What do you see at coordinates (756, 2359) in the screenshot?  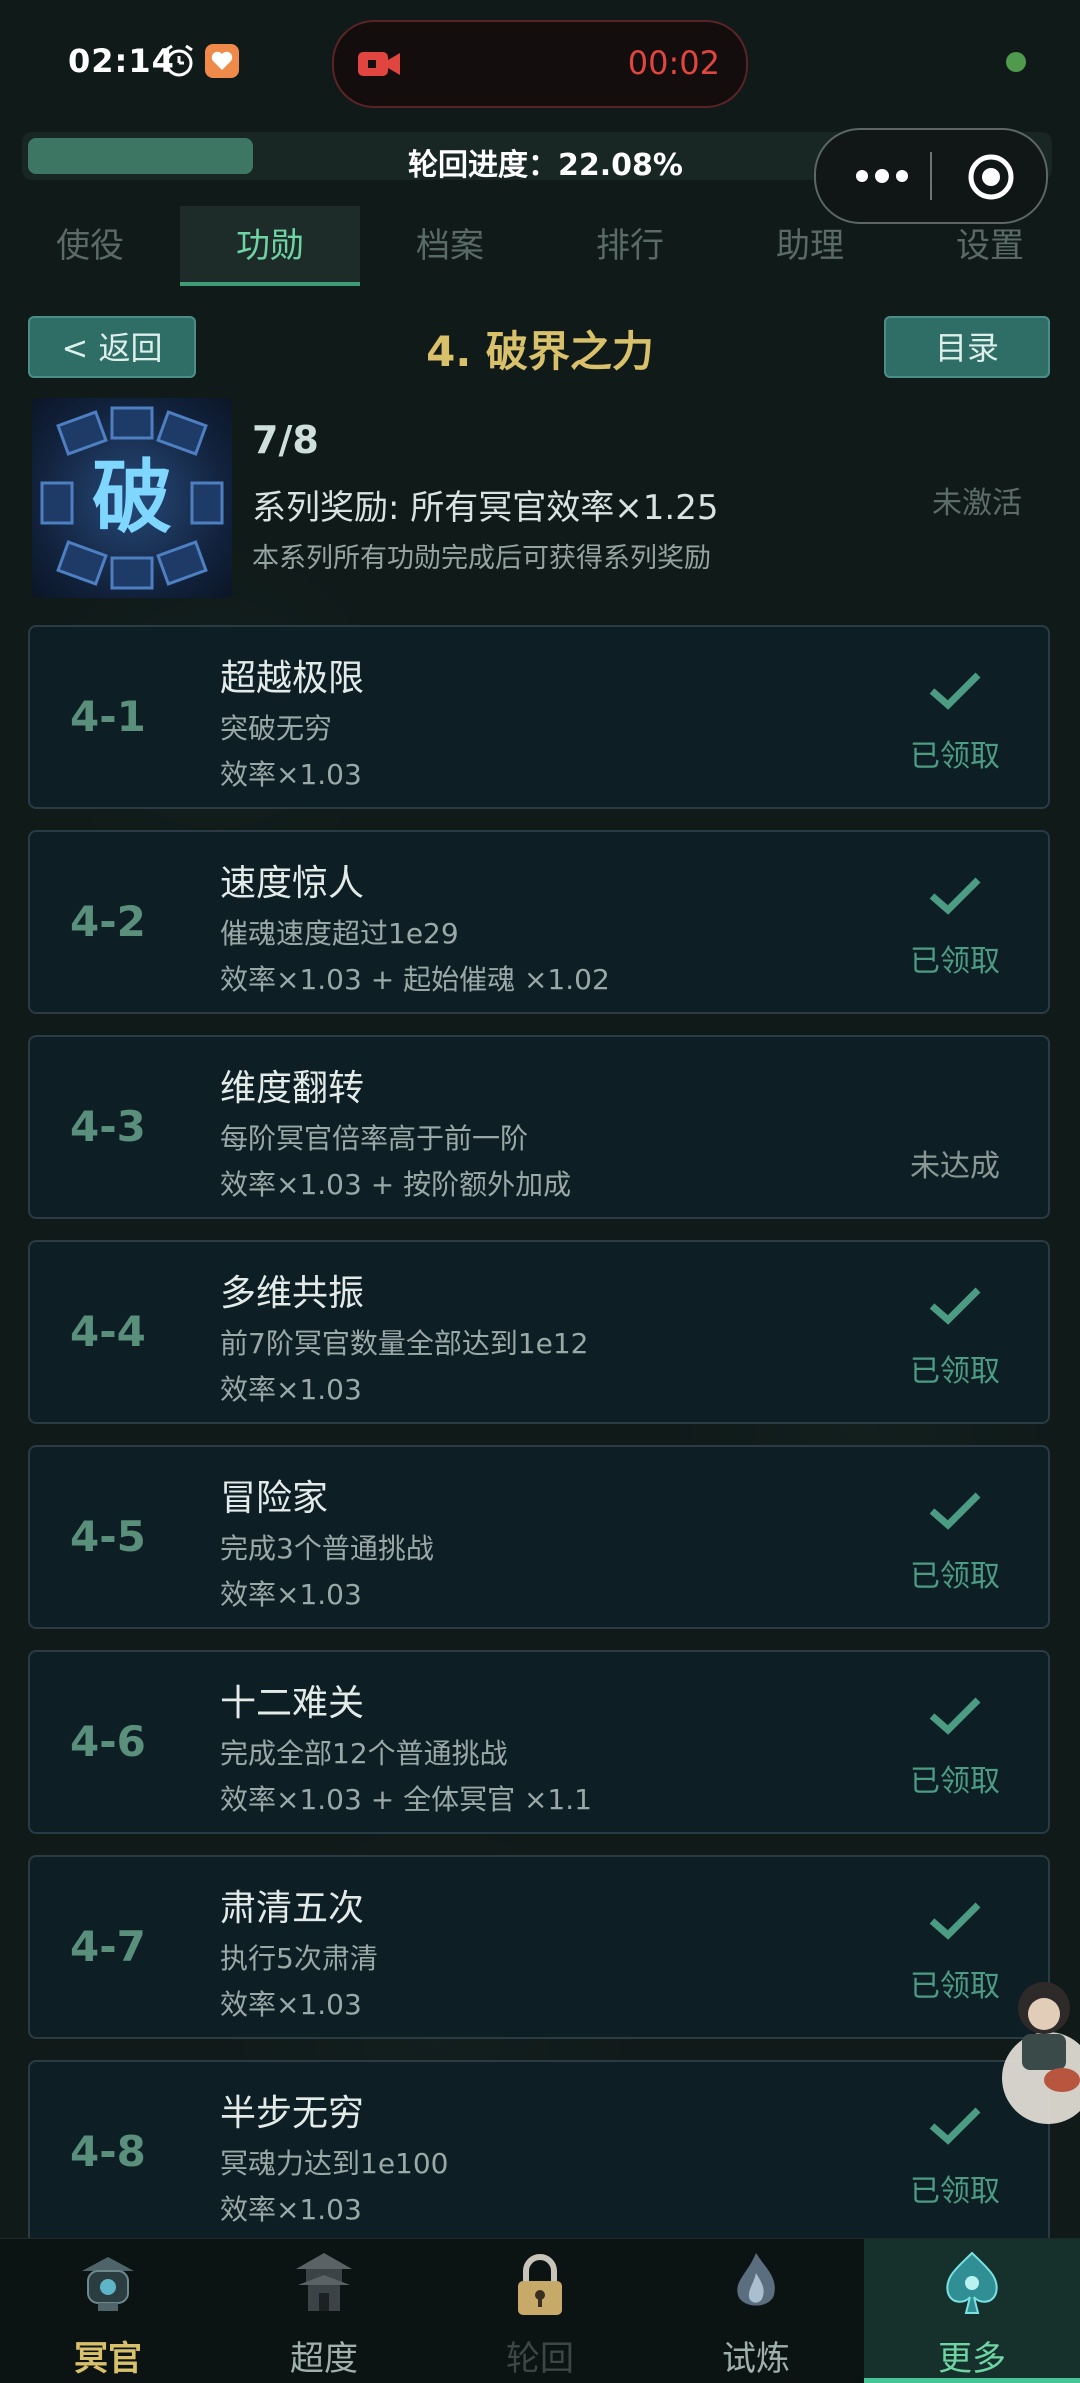 I see `nav-label: 试炼` at bounding box center [756, 2359].